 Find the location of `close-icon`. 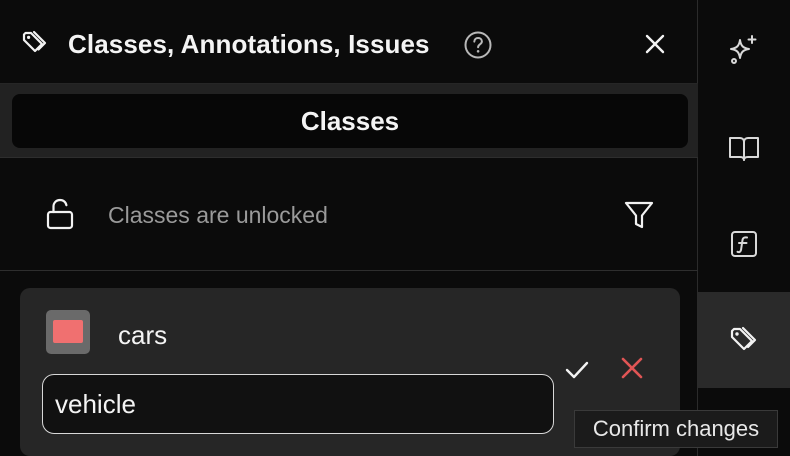

close-icon is located at coordinates (655, 44).